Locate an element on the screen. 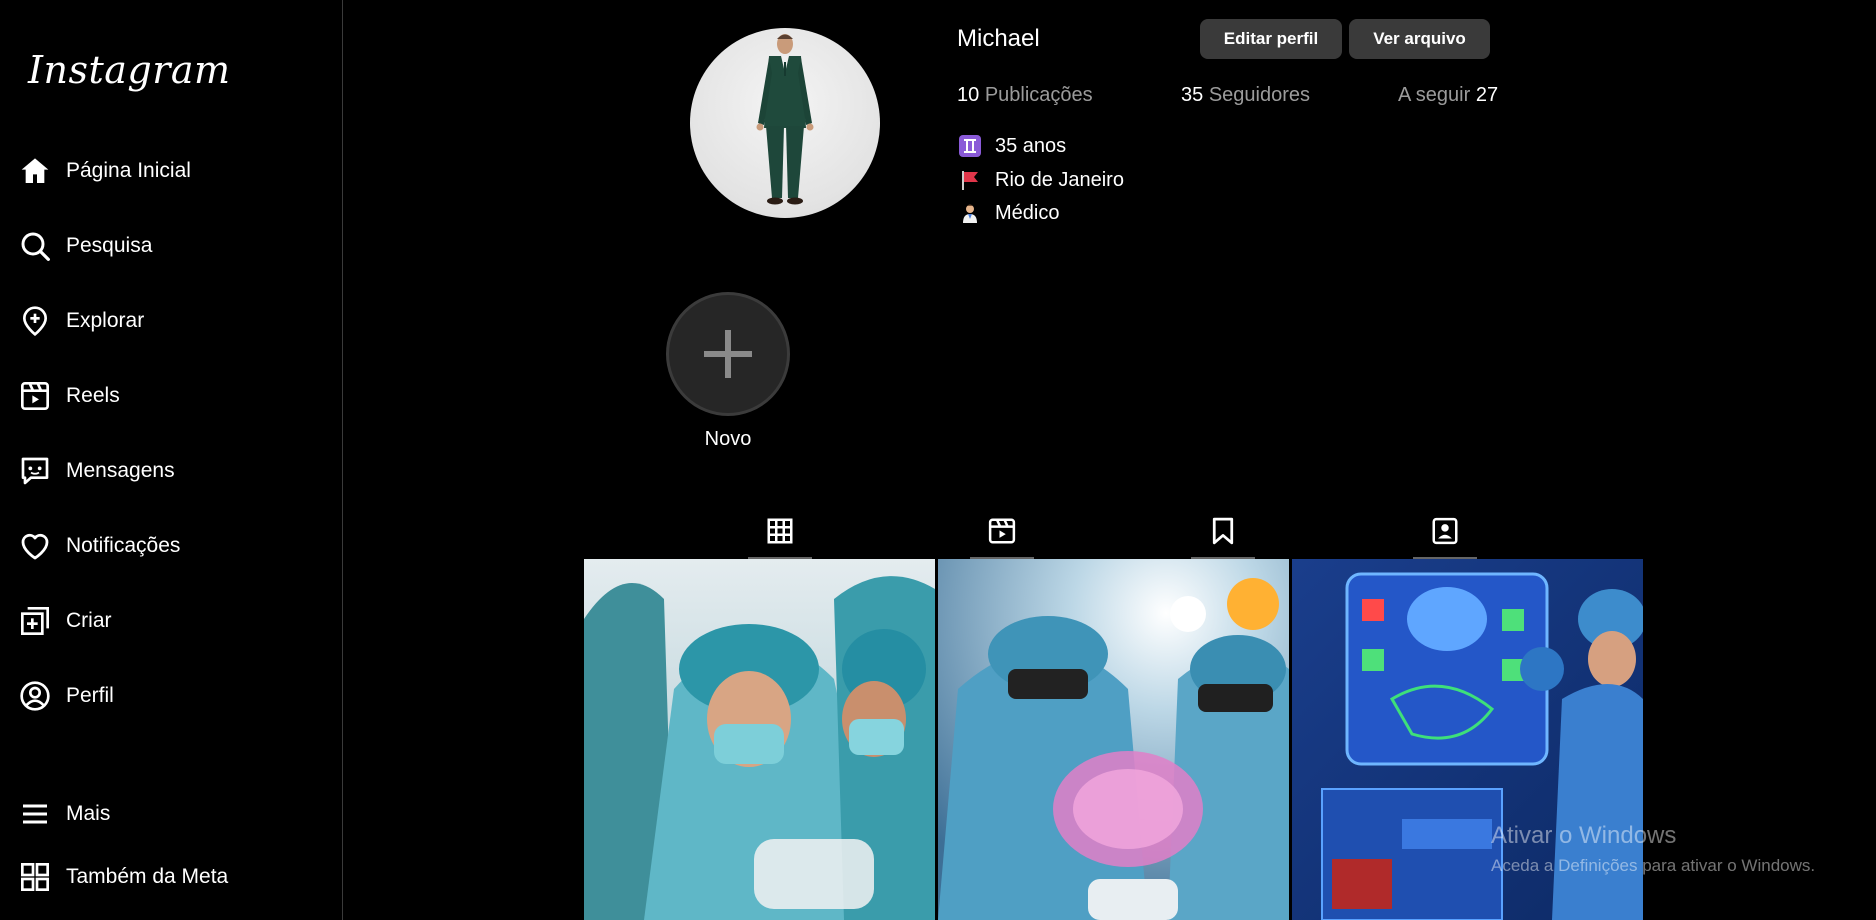 Image resolution: width=1876 pixels, height=920 pixels. sidebar-item-label: Criar is located at coordinates (89, 620).